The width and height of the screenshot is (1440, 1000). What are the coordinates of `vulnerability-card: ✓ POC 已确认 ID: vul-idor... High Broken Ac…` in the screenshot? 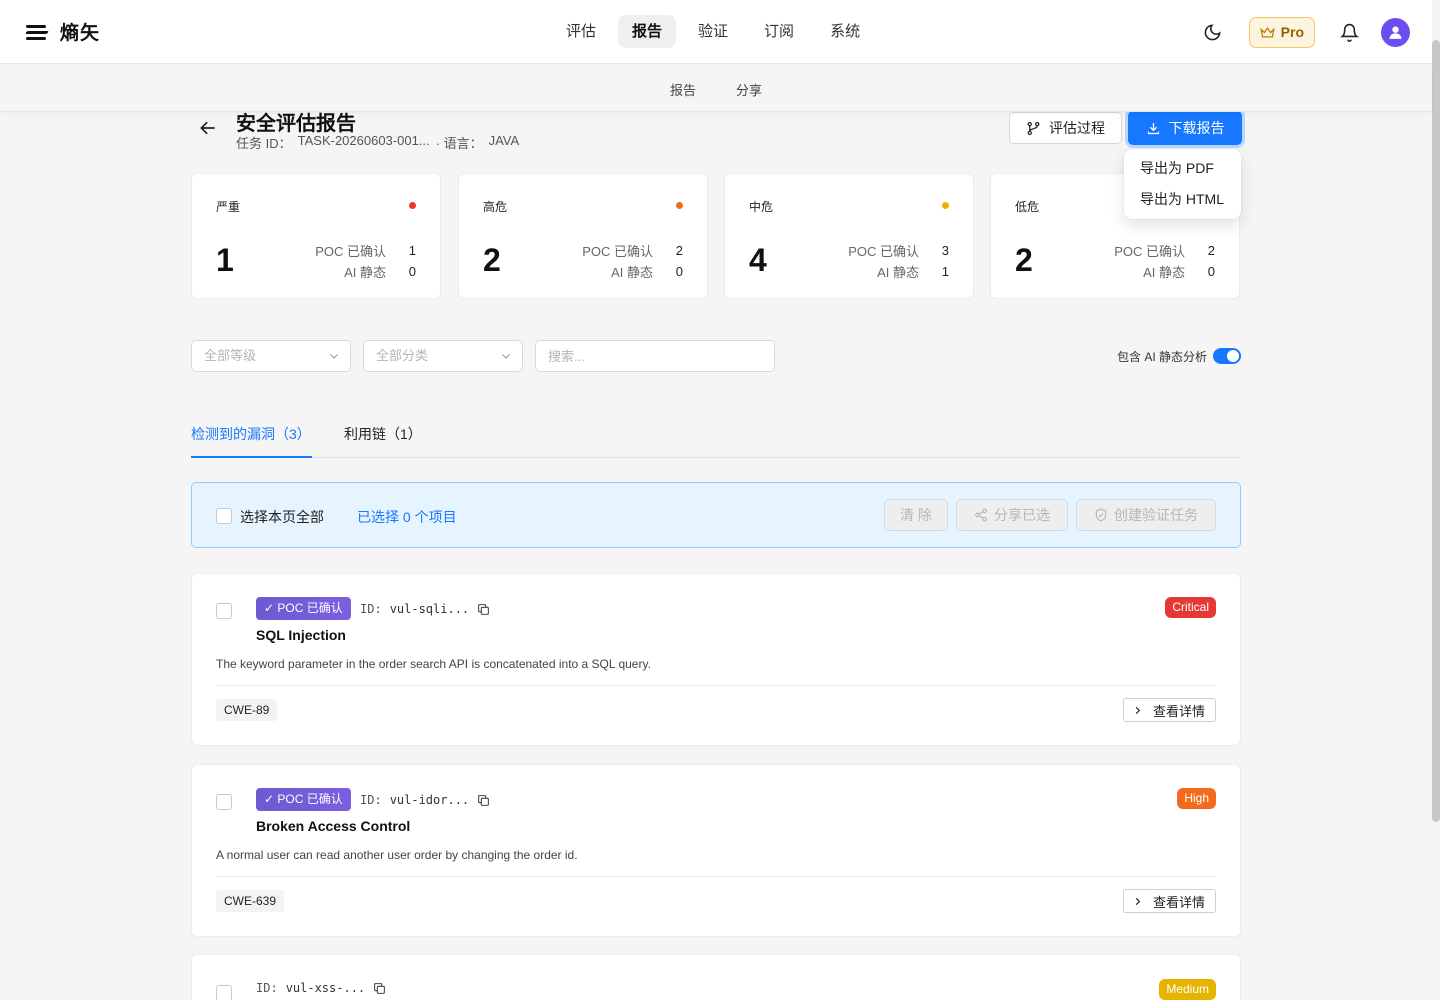 It's located at (716, 850).